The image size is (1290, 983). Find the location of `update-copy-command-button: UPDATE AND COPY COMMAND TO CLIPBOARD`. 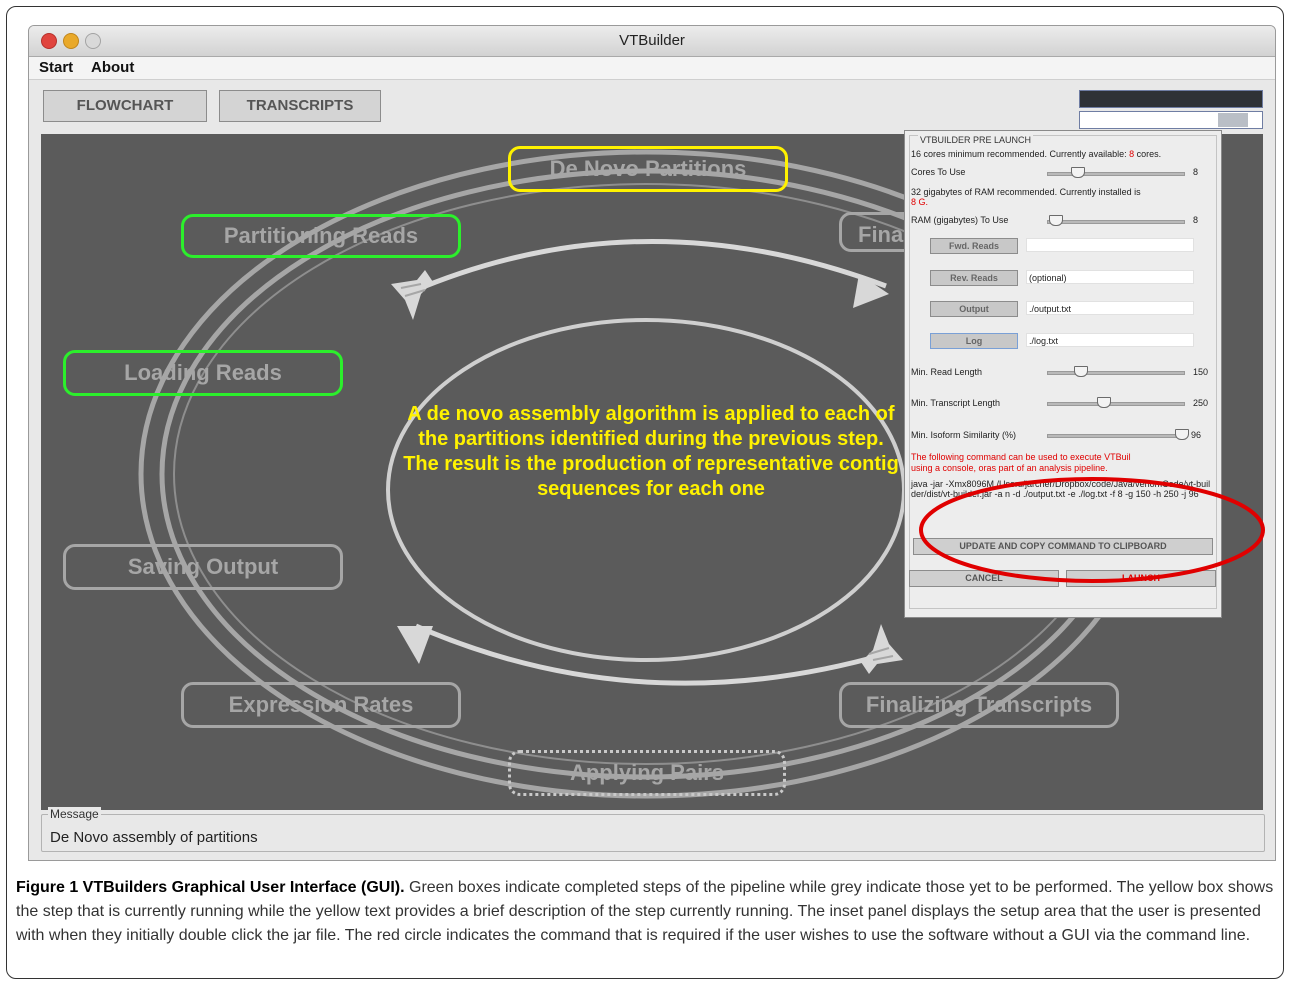

update-copy-command-button: UPDATE AND COPY COMMAND TO CLIPBOARD is located at coordinates (1063, 546).